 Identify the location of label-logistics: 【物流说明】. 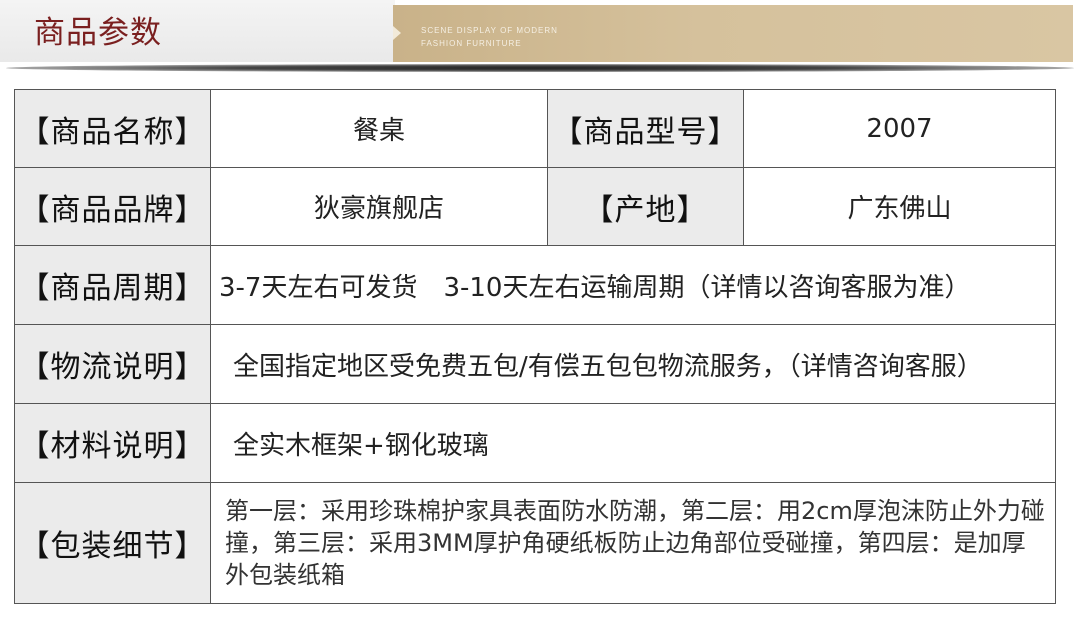
(112, 364).